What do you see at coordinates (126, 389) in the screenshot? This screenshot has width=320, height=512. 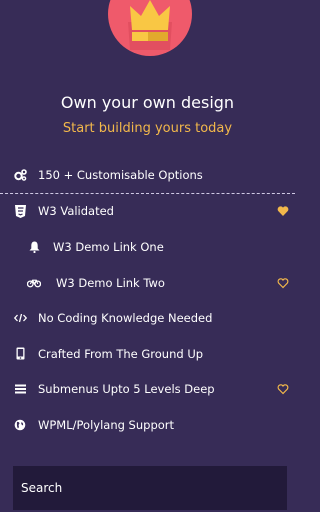 I see `menu-item-label: Submenus Upto 5 Levels Deep` at bounding box center [126, 389].